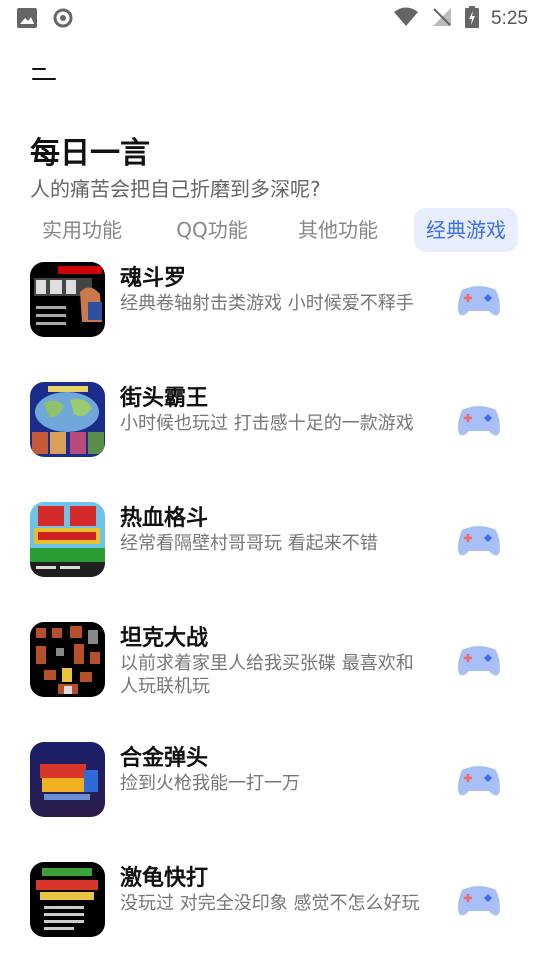 This screenshot has width=540, height=970. Describe the element at coordinates (67, 899) in the screenshot. I see `game-thumbnail-tmnt` at that location.